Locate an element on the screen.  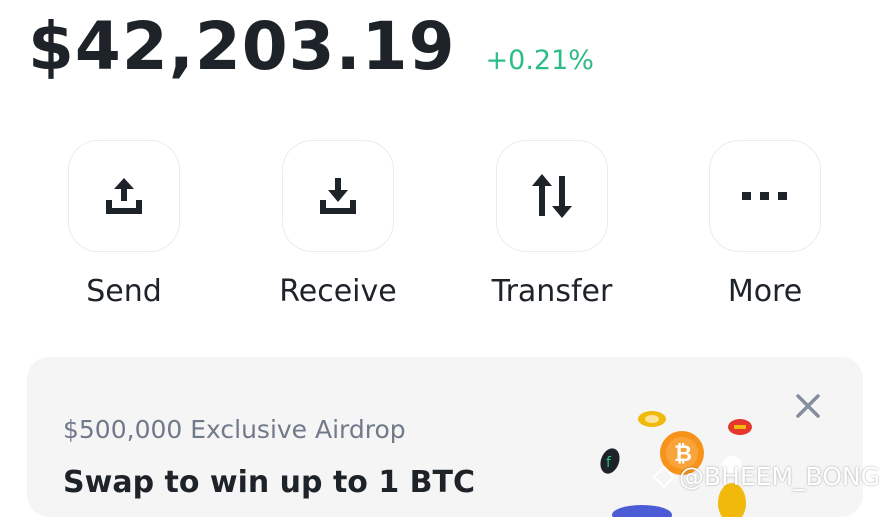
receive-label: Receive is located at coordinates (338, 291).